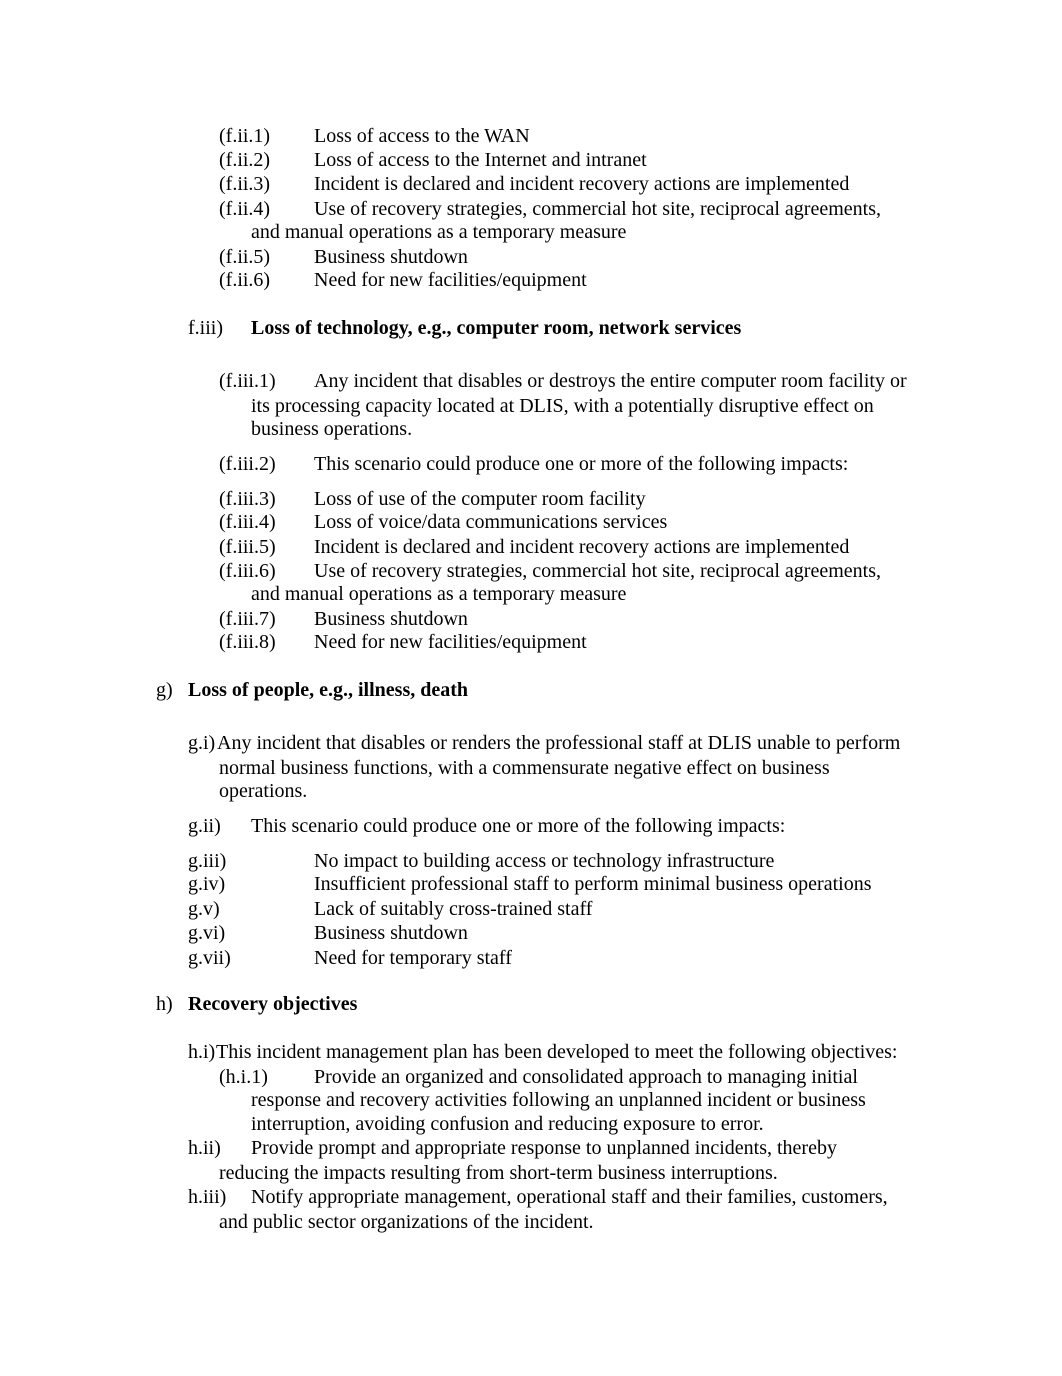 This screenshot has width=1062, height=1376. Describe the element at coordinates (247, 522) in the screenshot. I see `item-number: (f.iii.4)` at that location.